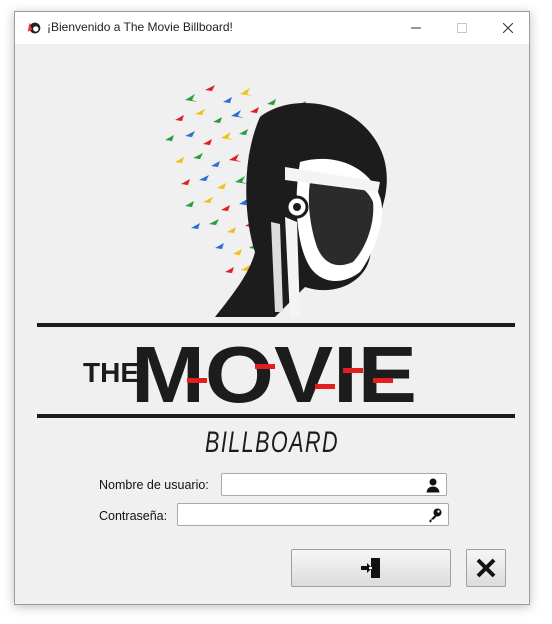 The height and width of the screenshot is (624, 552). Describe the element at coordinates (303, 515) in the screenshot. I see `password-input` at that location.